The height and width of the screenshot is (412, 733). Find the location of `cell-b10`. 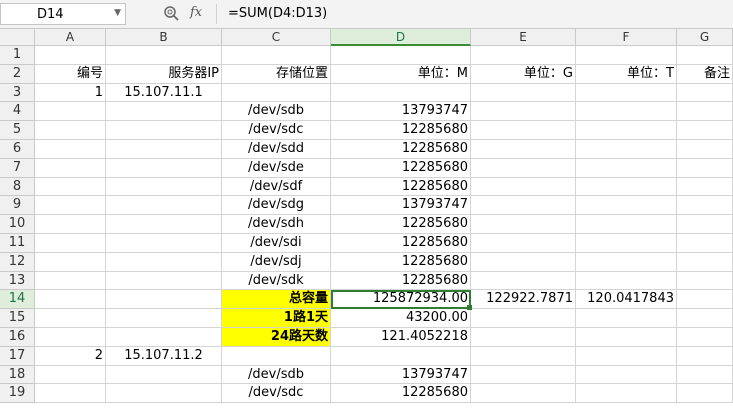

cell-b10 is located at coordinates (164, 224).